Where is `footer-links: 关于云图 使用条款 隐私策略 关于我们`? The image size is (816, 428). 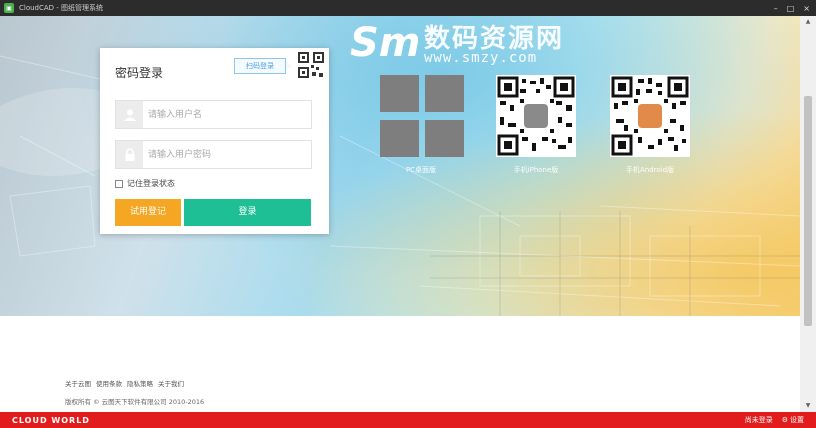
footer-links: 关于云图 使用条款 隐私策略 关于我们 is located at coordinates (124, 383).